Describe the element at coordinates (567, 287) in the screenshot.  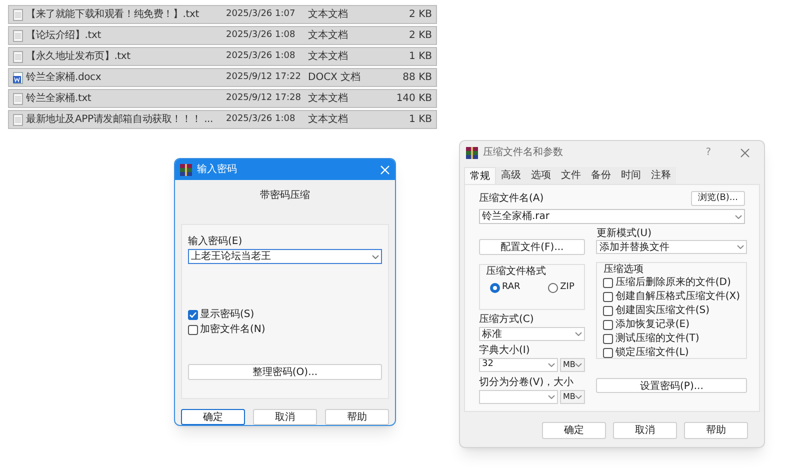
I see `radio-label: ZIP` at that location.